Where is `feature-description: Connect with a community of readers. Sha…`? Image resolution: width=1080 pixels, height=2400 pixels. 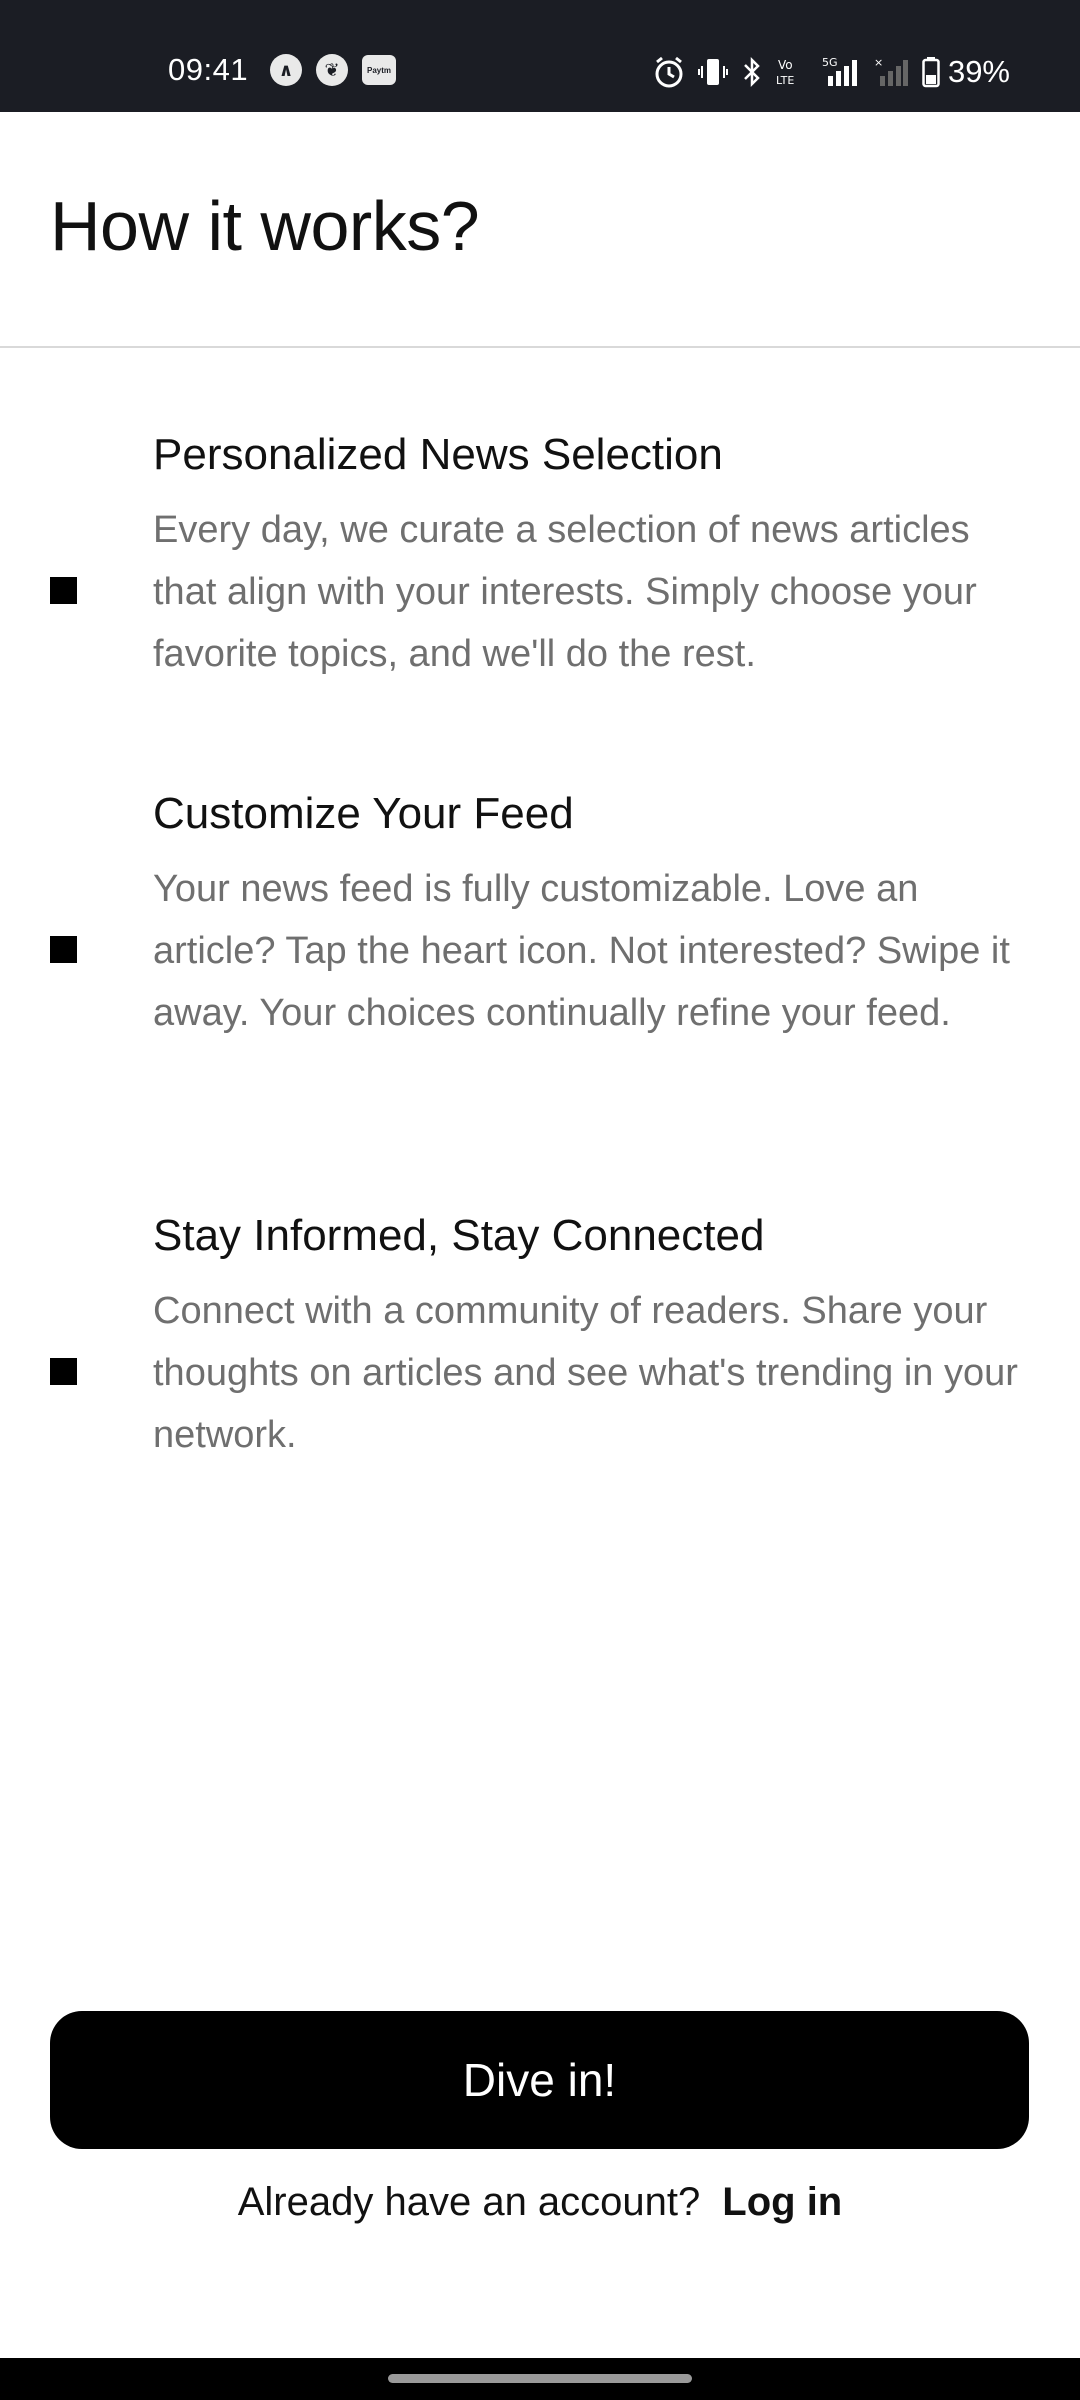 feature-description: Connect with a community of readers. Sha… is located at coordinates (585, 1373).